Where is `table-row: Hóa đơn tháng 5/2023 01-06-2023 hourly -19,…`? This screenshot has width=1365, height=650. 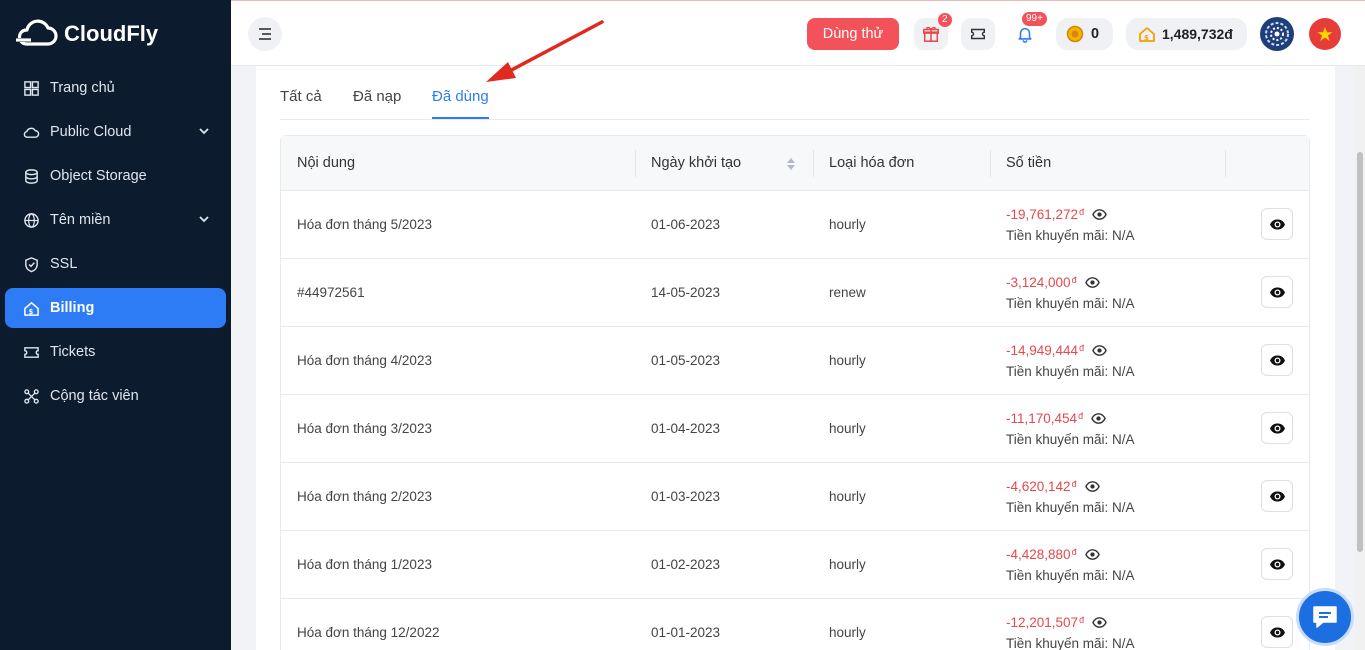
table-row: Hóa đơn tháng 5/2023 01-06-2023 hourly -19,… is located at coordinates (795, 225).